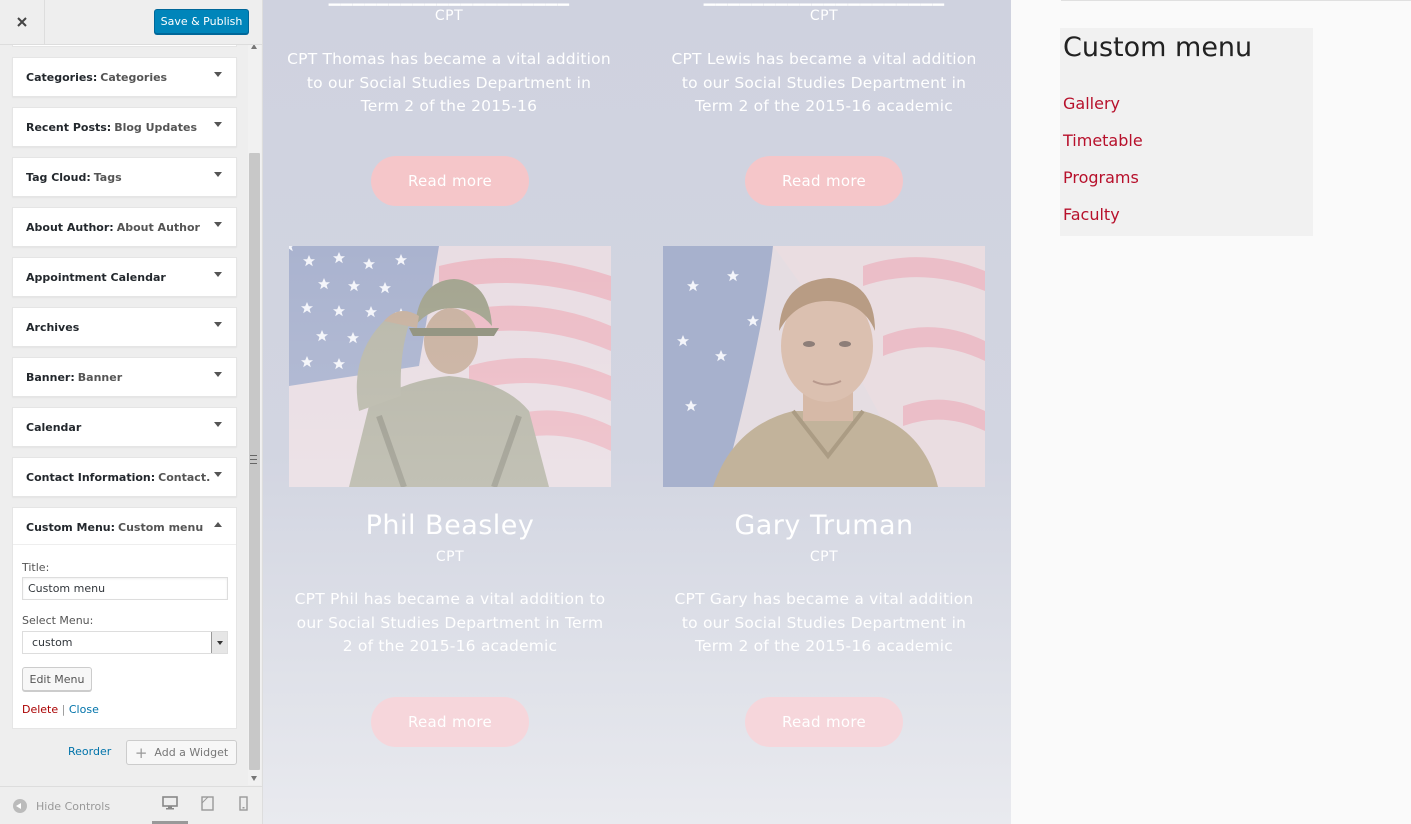 The height and width of the screenshot is (824, 1411). Describe the element at coordinates (125, 642) in the screenshot. I see `menu-select: custom` at that location.